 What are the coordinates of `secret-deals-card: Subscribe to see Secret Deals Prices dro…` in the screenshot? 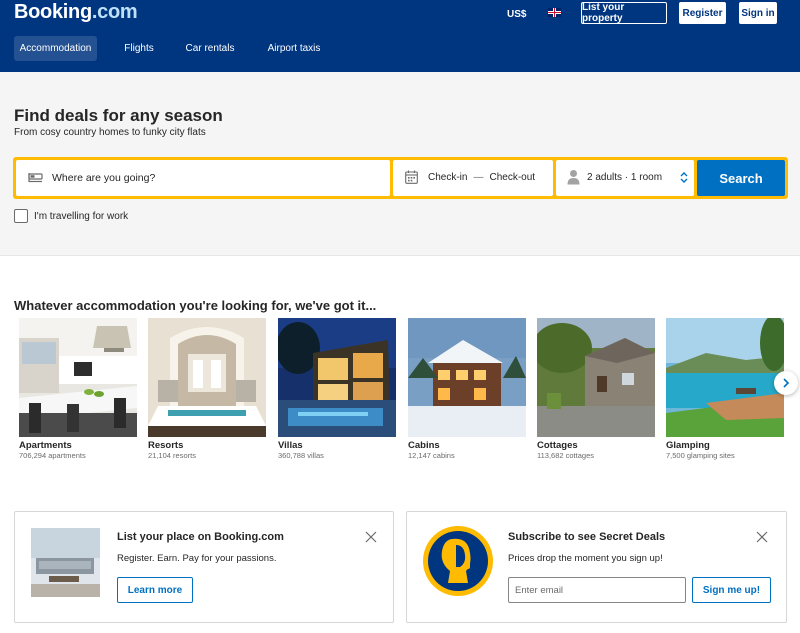 It's located at (596, 567).